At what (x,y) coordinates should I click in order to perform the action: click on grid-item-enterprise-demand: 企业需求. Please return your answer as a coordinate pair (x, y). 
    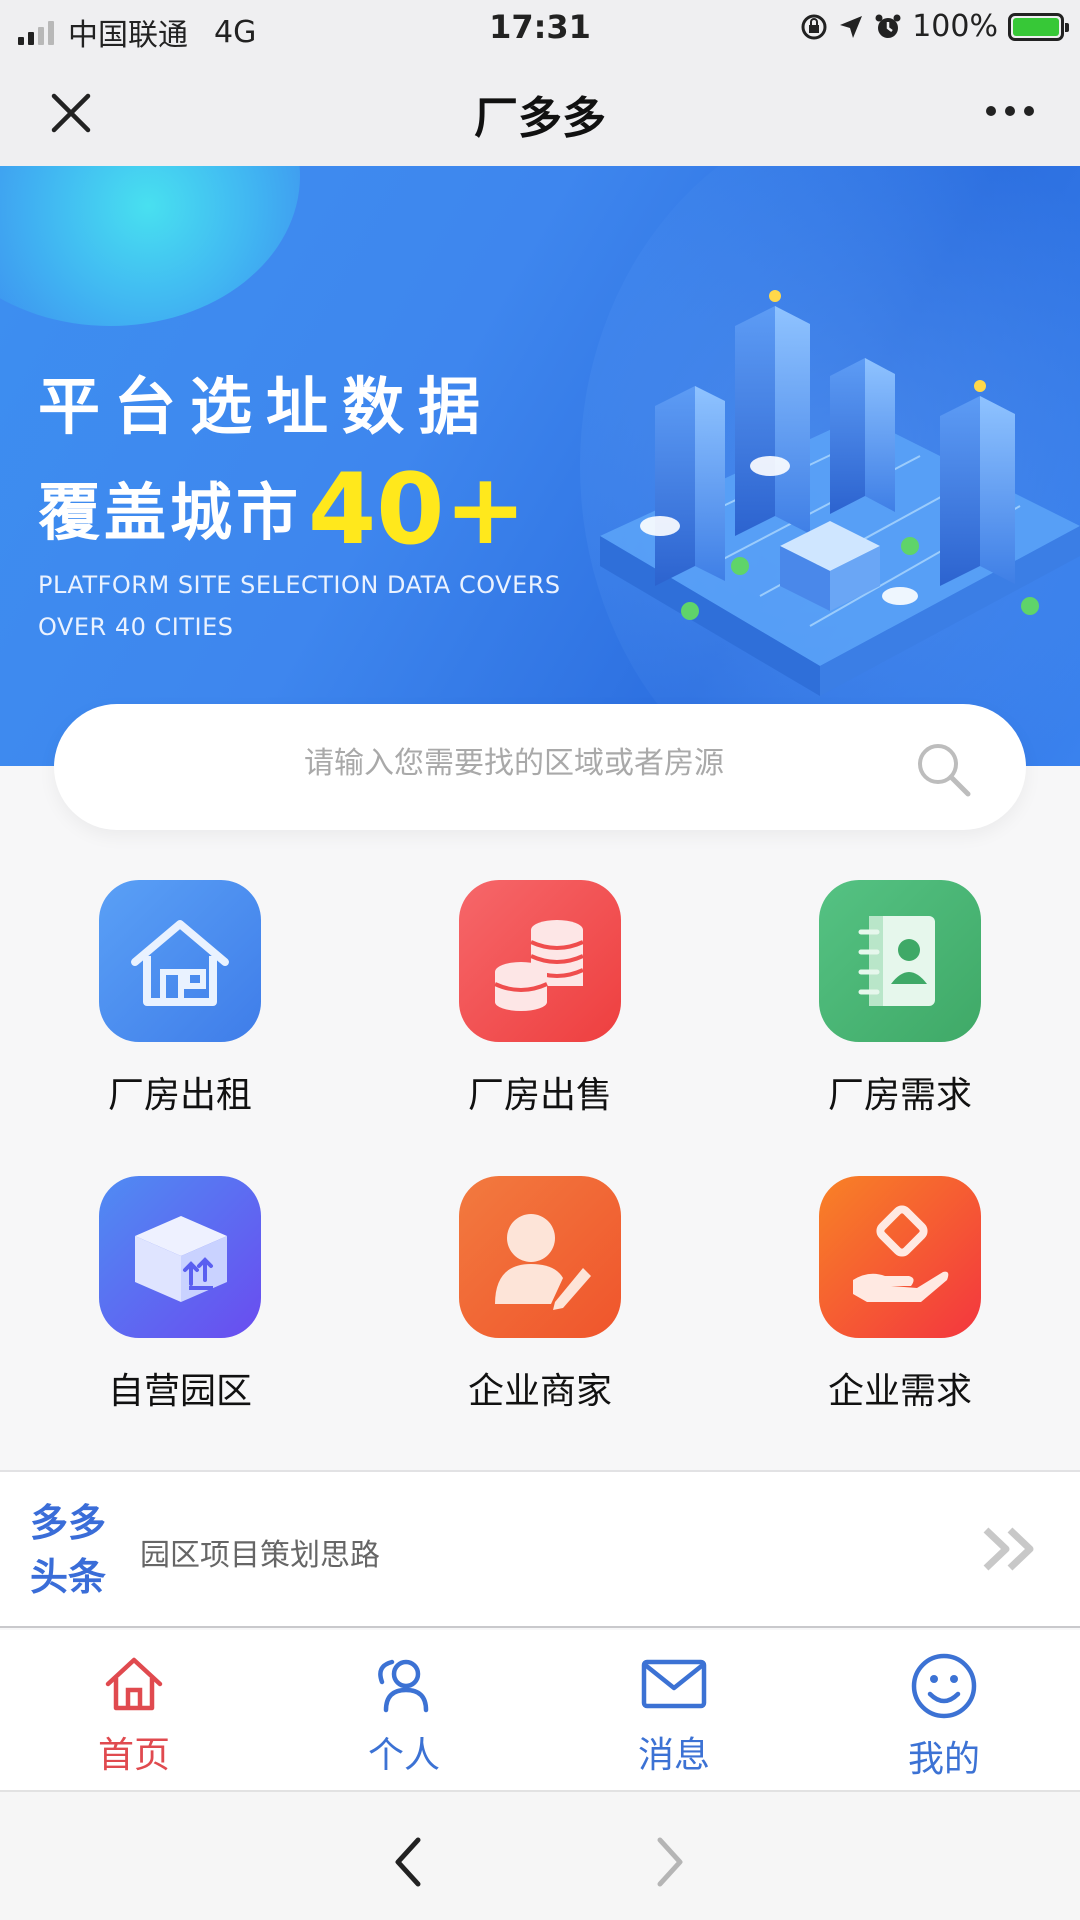
    Looking at the image, I should click on (900, 1295).